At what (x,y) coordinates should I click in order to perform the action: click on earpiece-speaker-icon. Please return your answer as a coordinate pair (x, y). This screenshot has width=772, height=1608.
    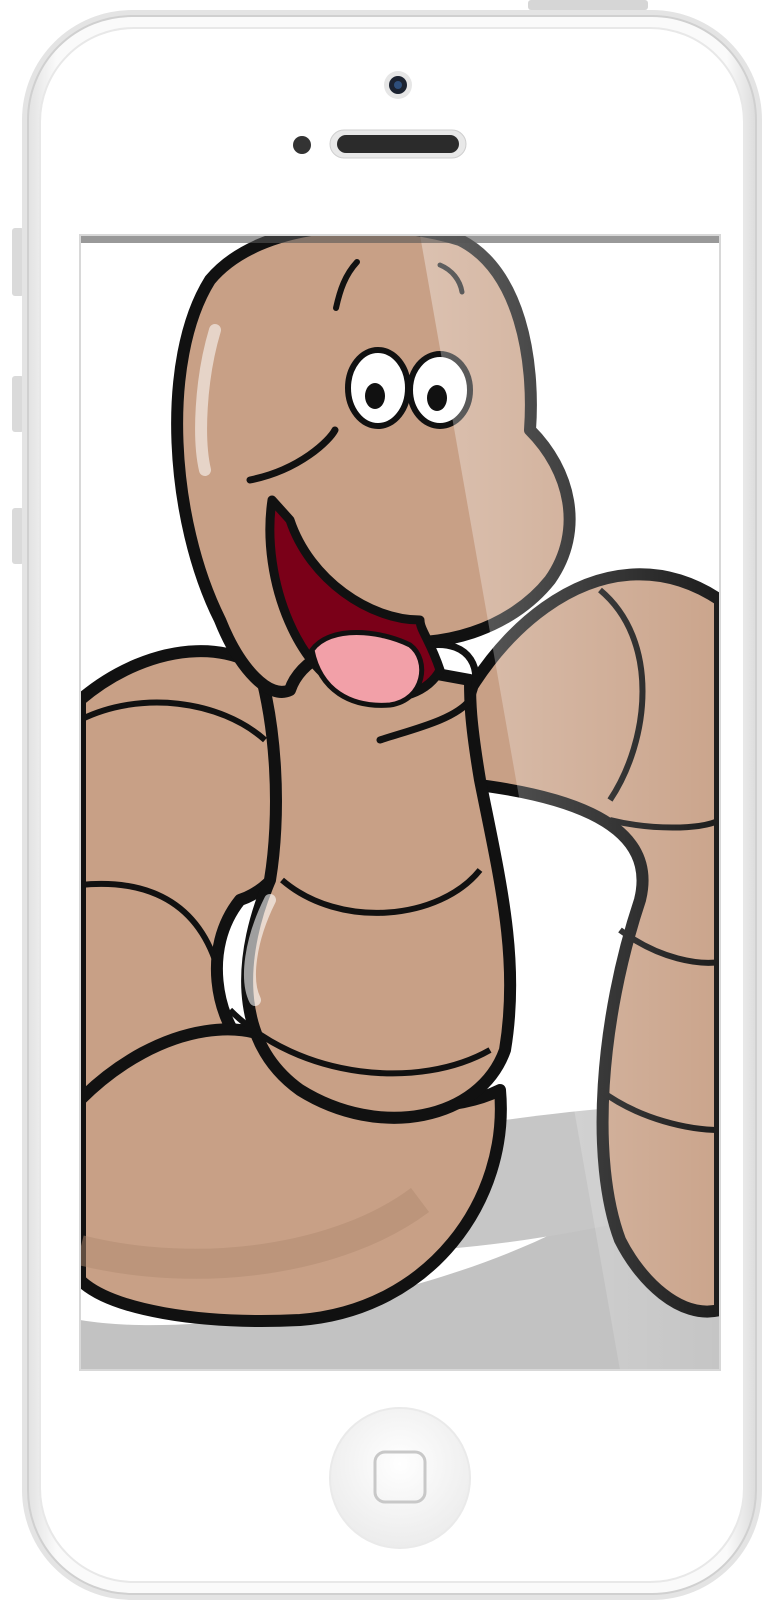
    Looking at the image, I should click on (398, 144).